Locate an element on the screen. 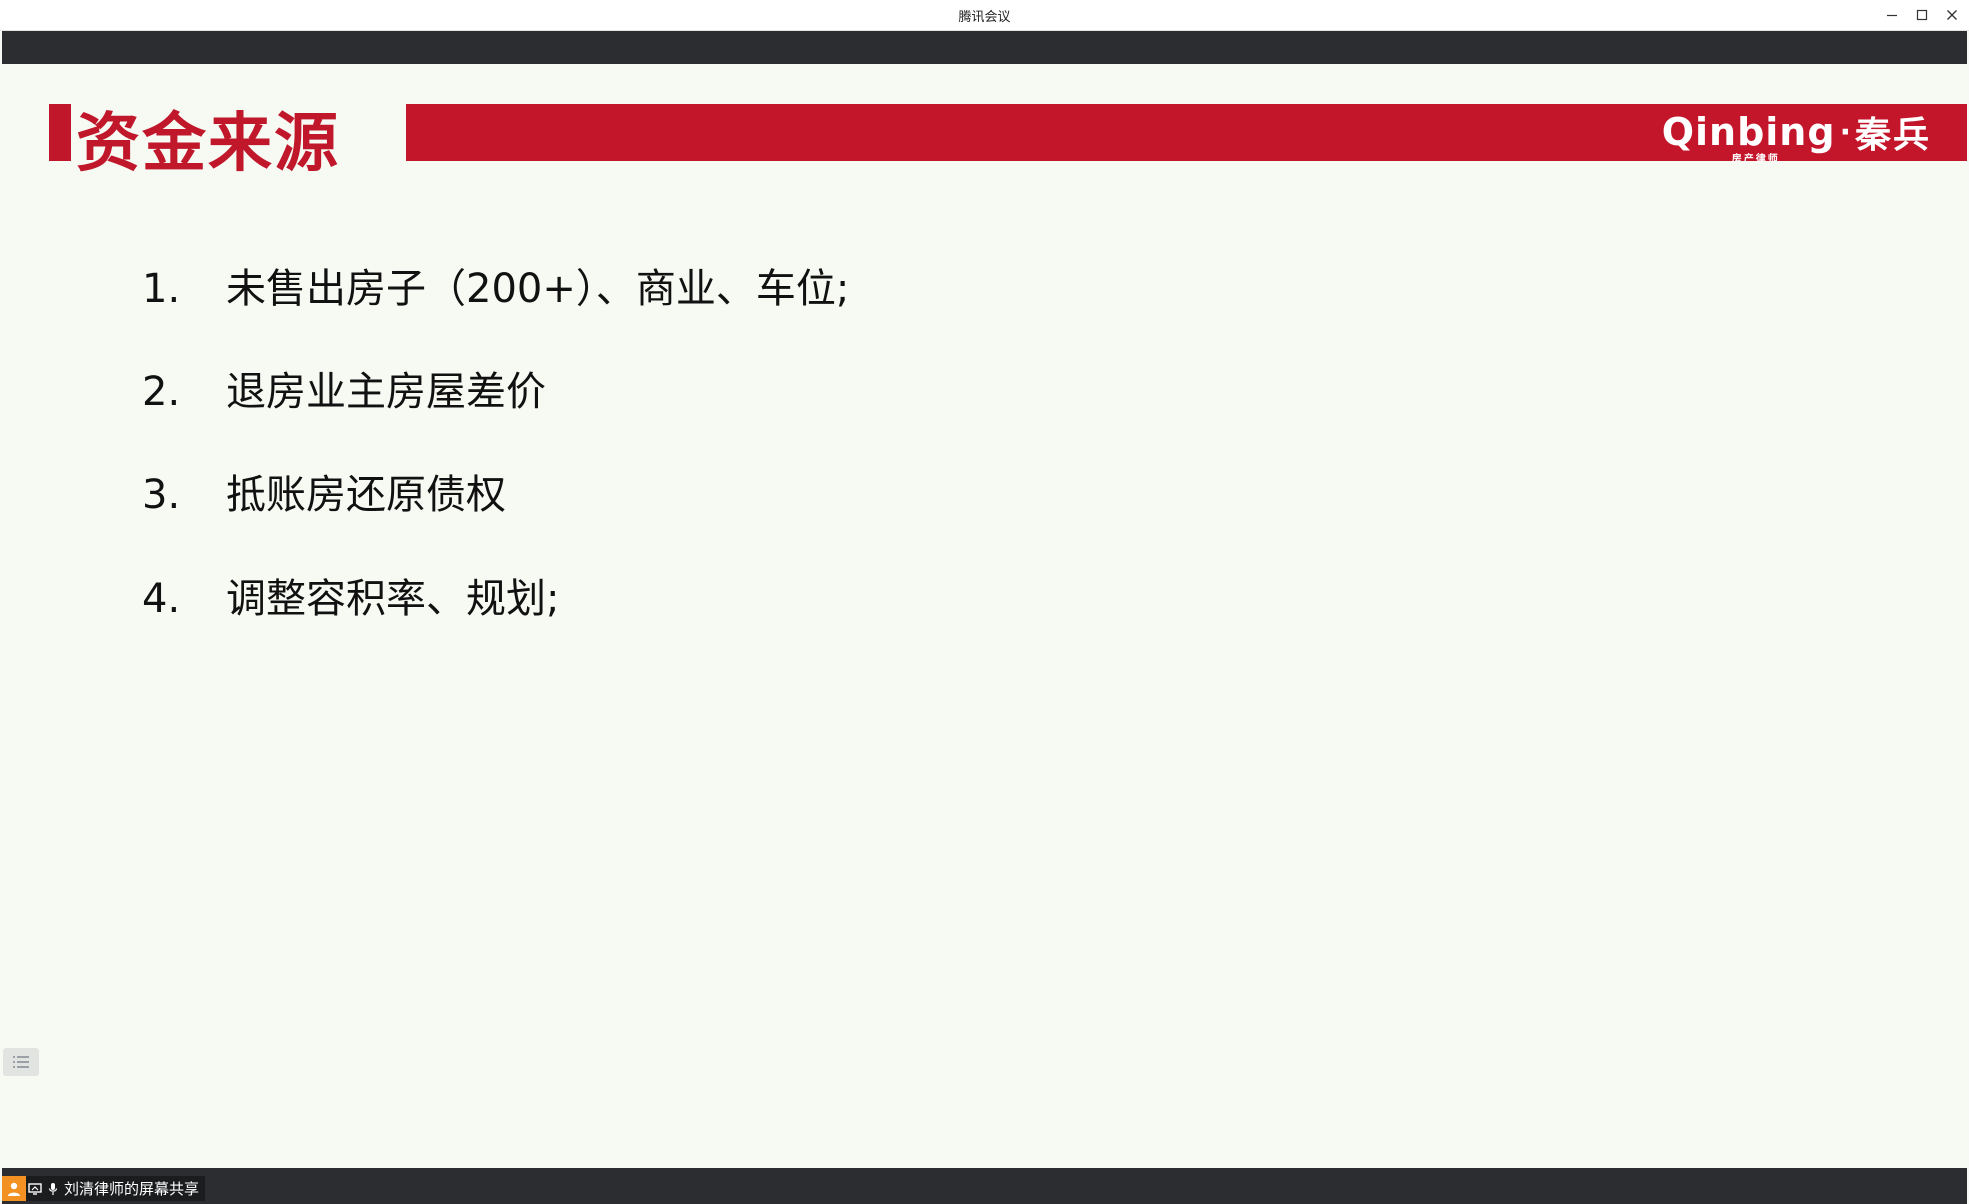 The height and width of the screenshot is (1204, 1969). list-icon is located at coordinates (21, 1062).